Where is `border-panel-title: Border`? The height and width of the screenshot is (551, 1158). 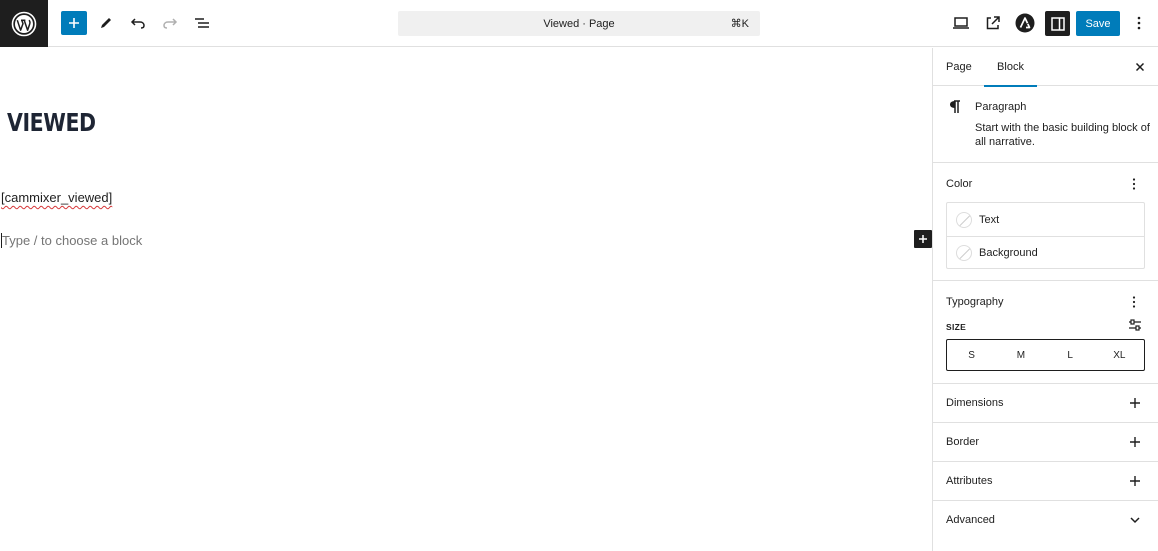
border-panel-title: Border is located at coordinates (963, 442).